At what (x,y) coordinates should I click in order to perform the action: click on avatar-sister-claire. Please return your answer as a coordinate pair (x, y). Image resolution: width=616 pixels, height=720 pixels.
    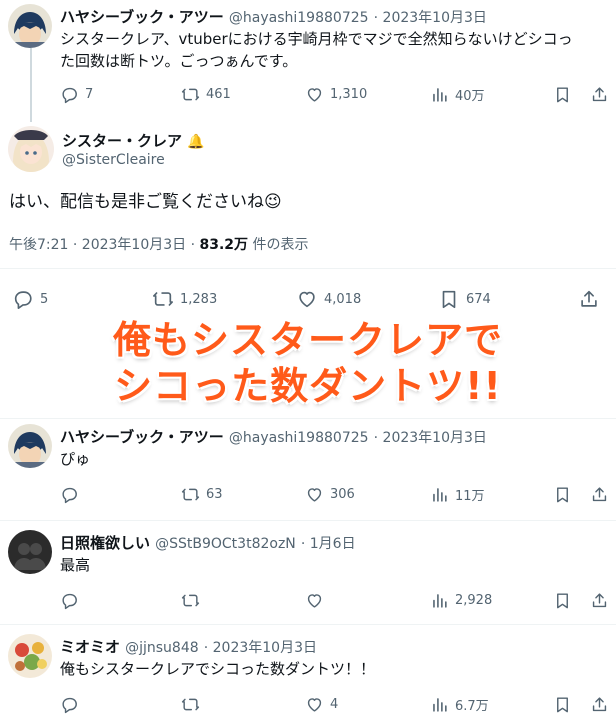
    Looking at the image, I should click on (31, 149).